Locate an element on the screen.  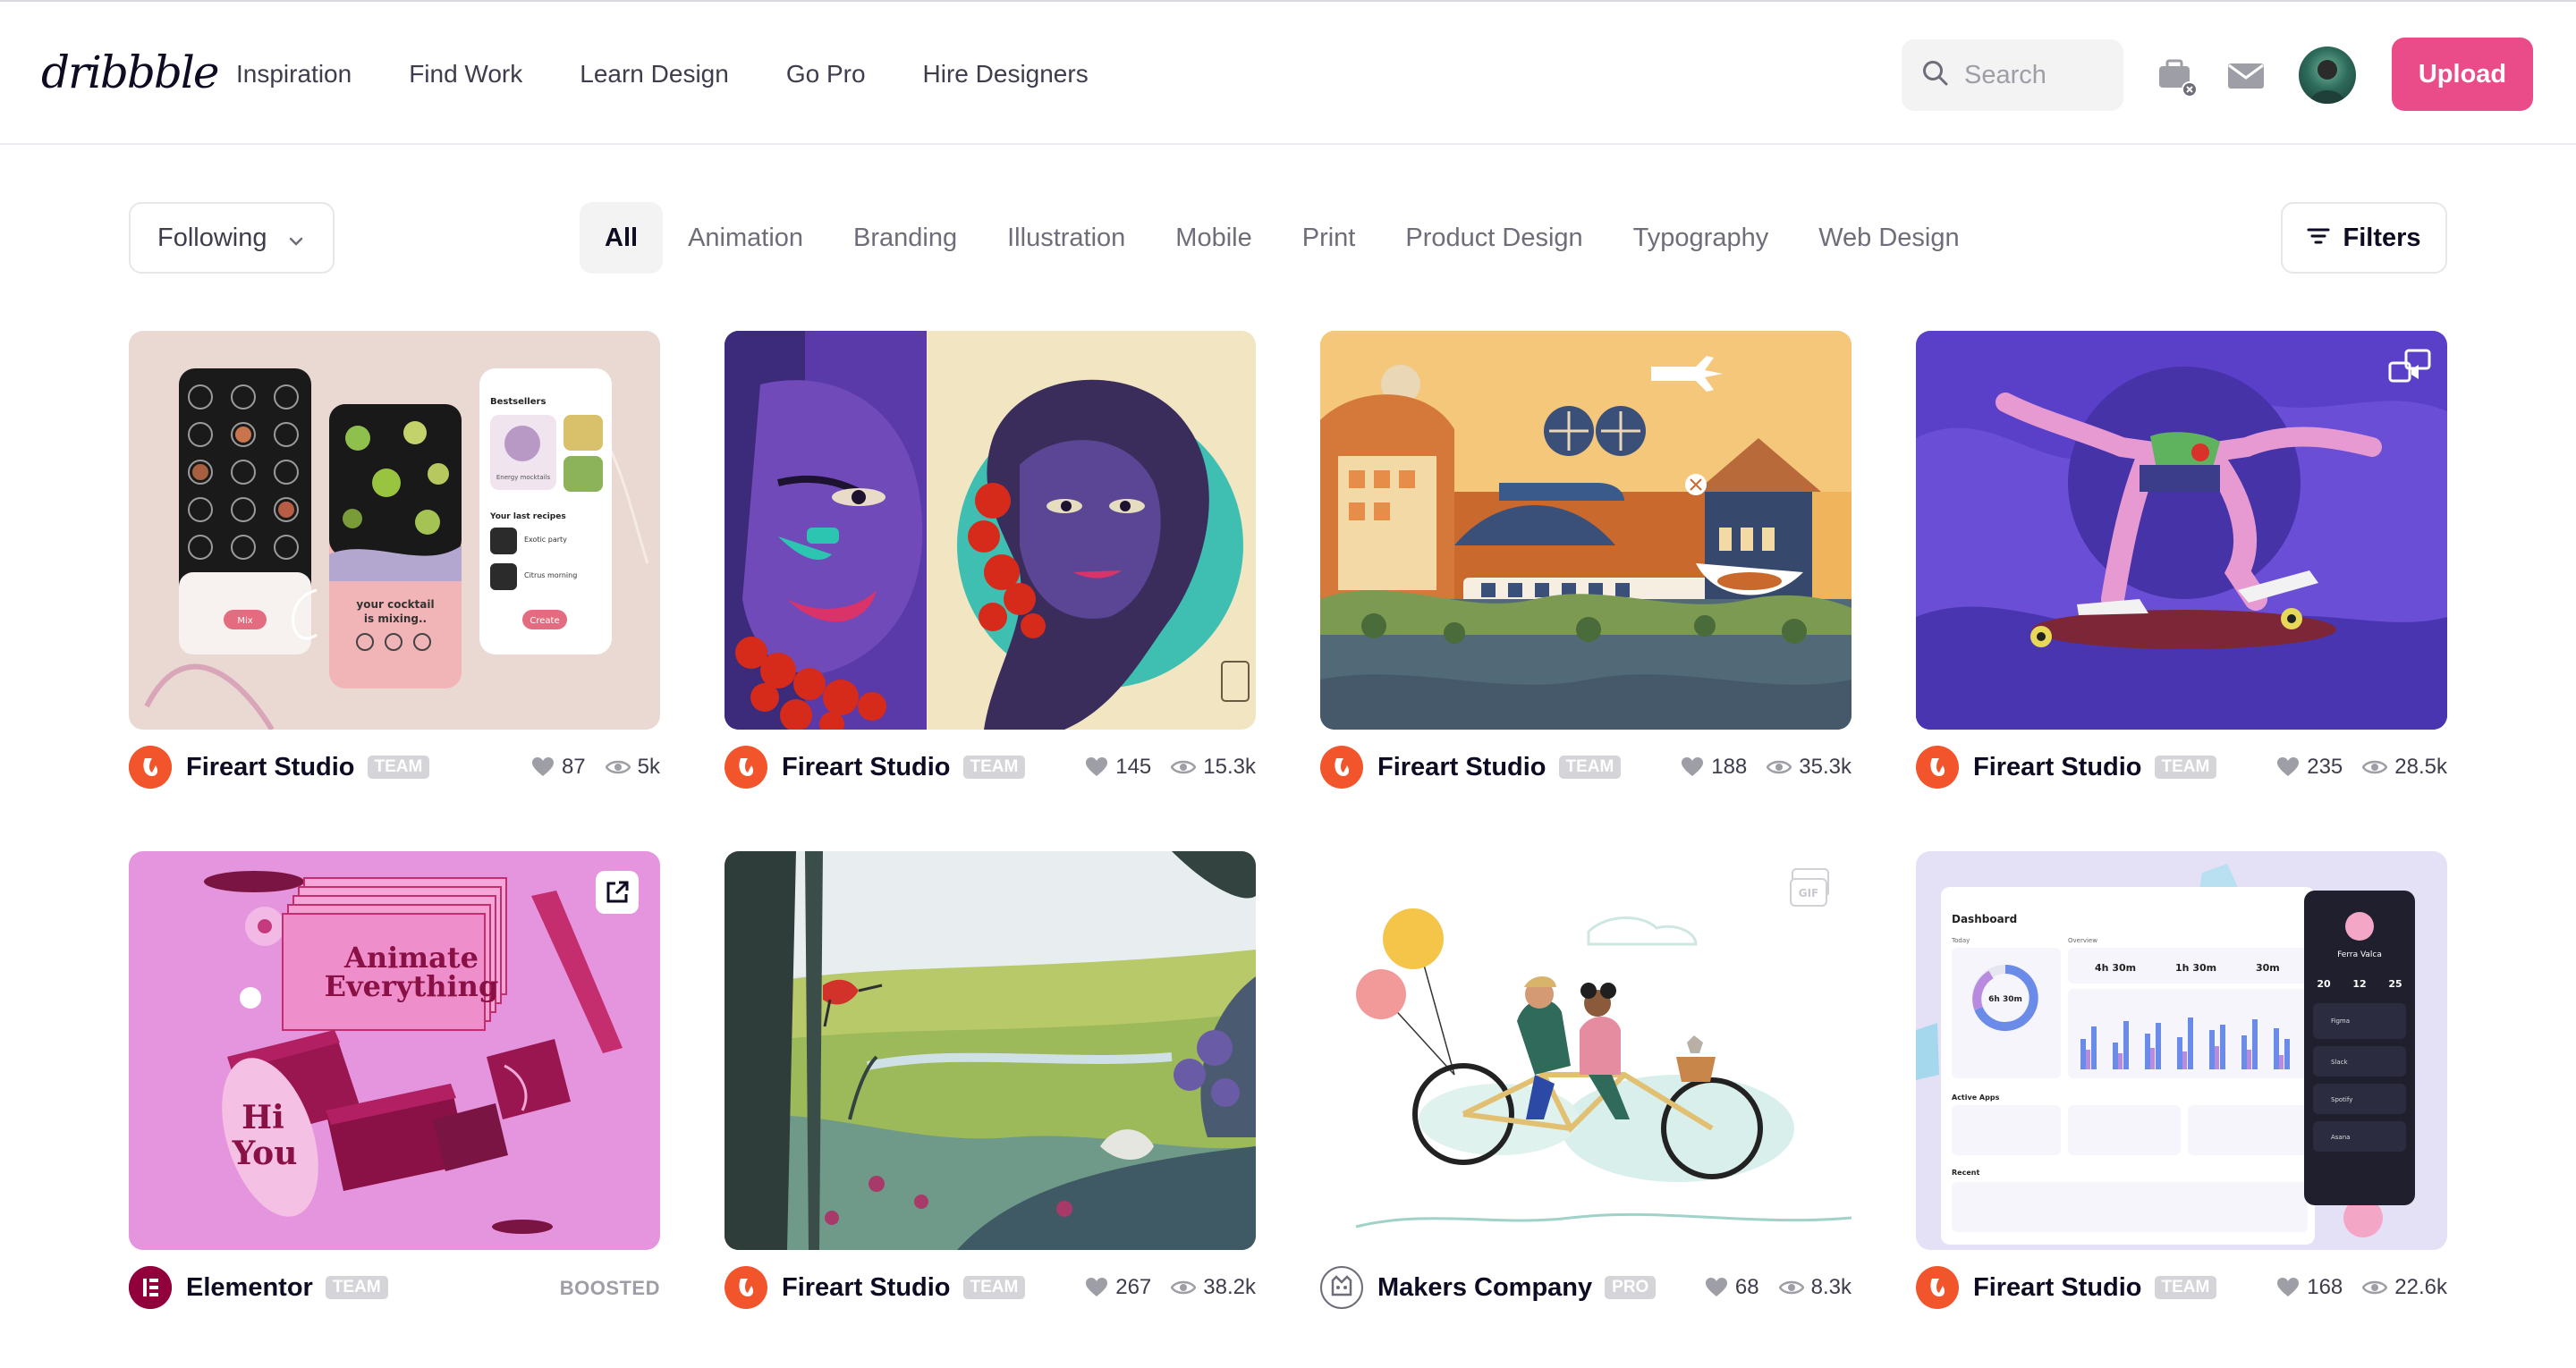
svg-text: Figma is located at coordinates (2340, 1022).